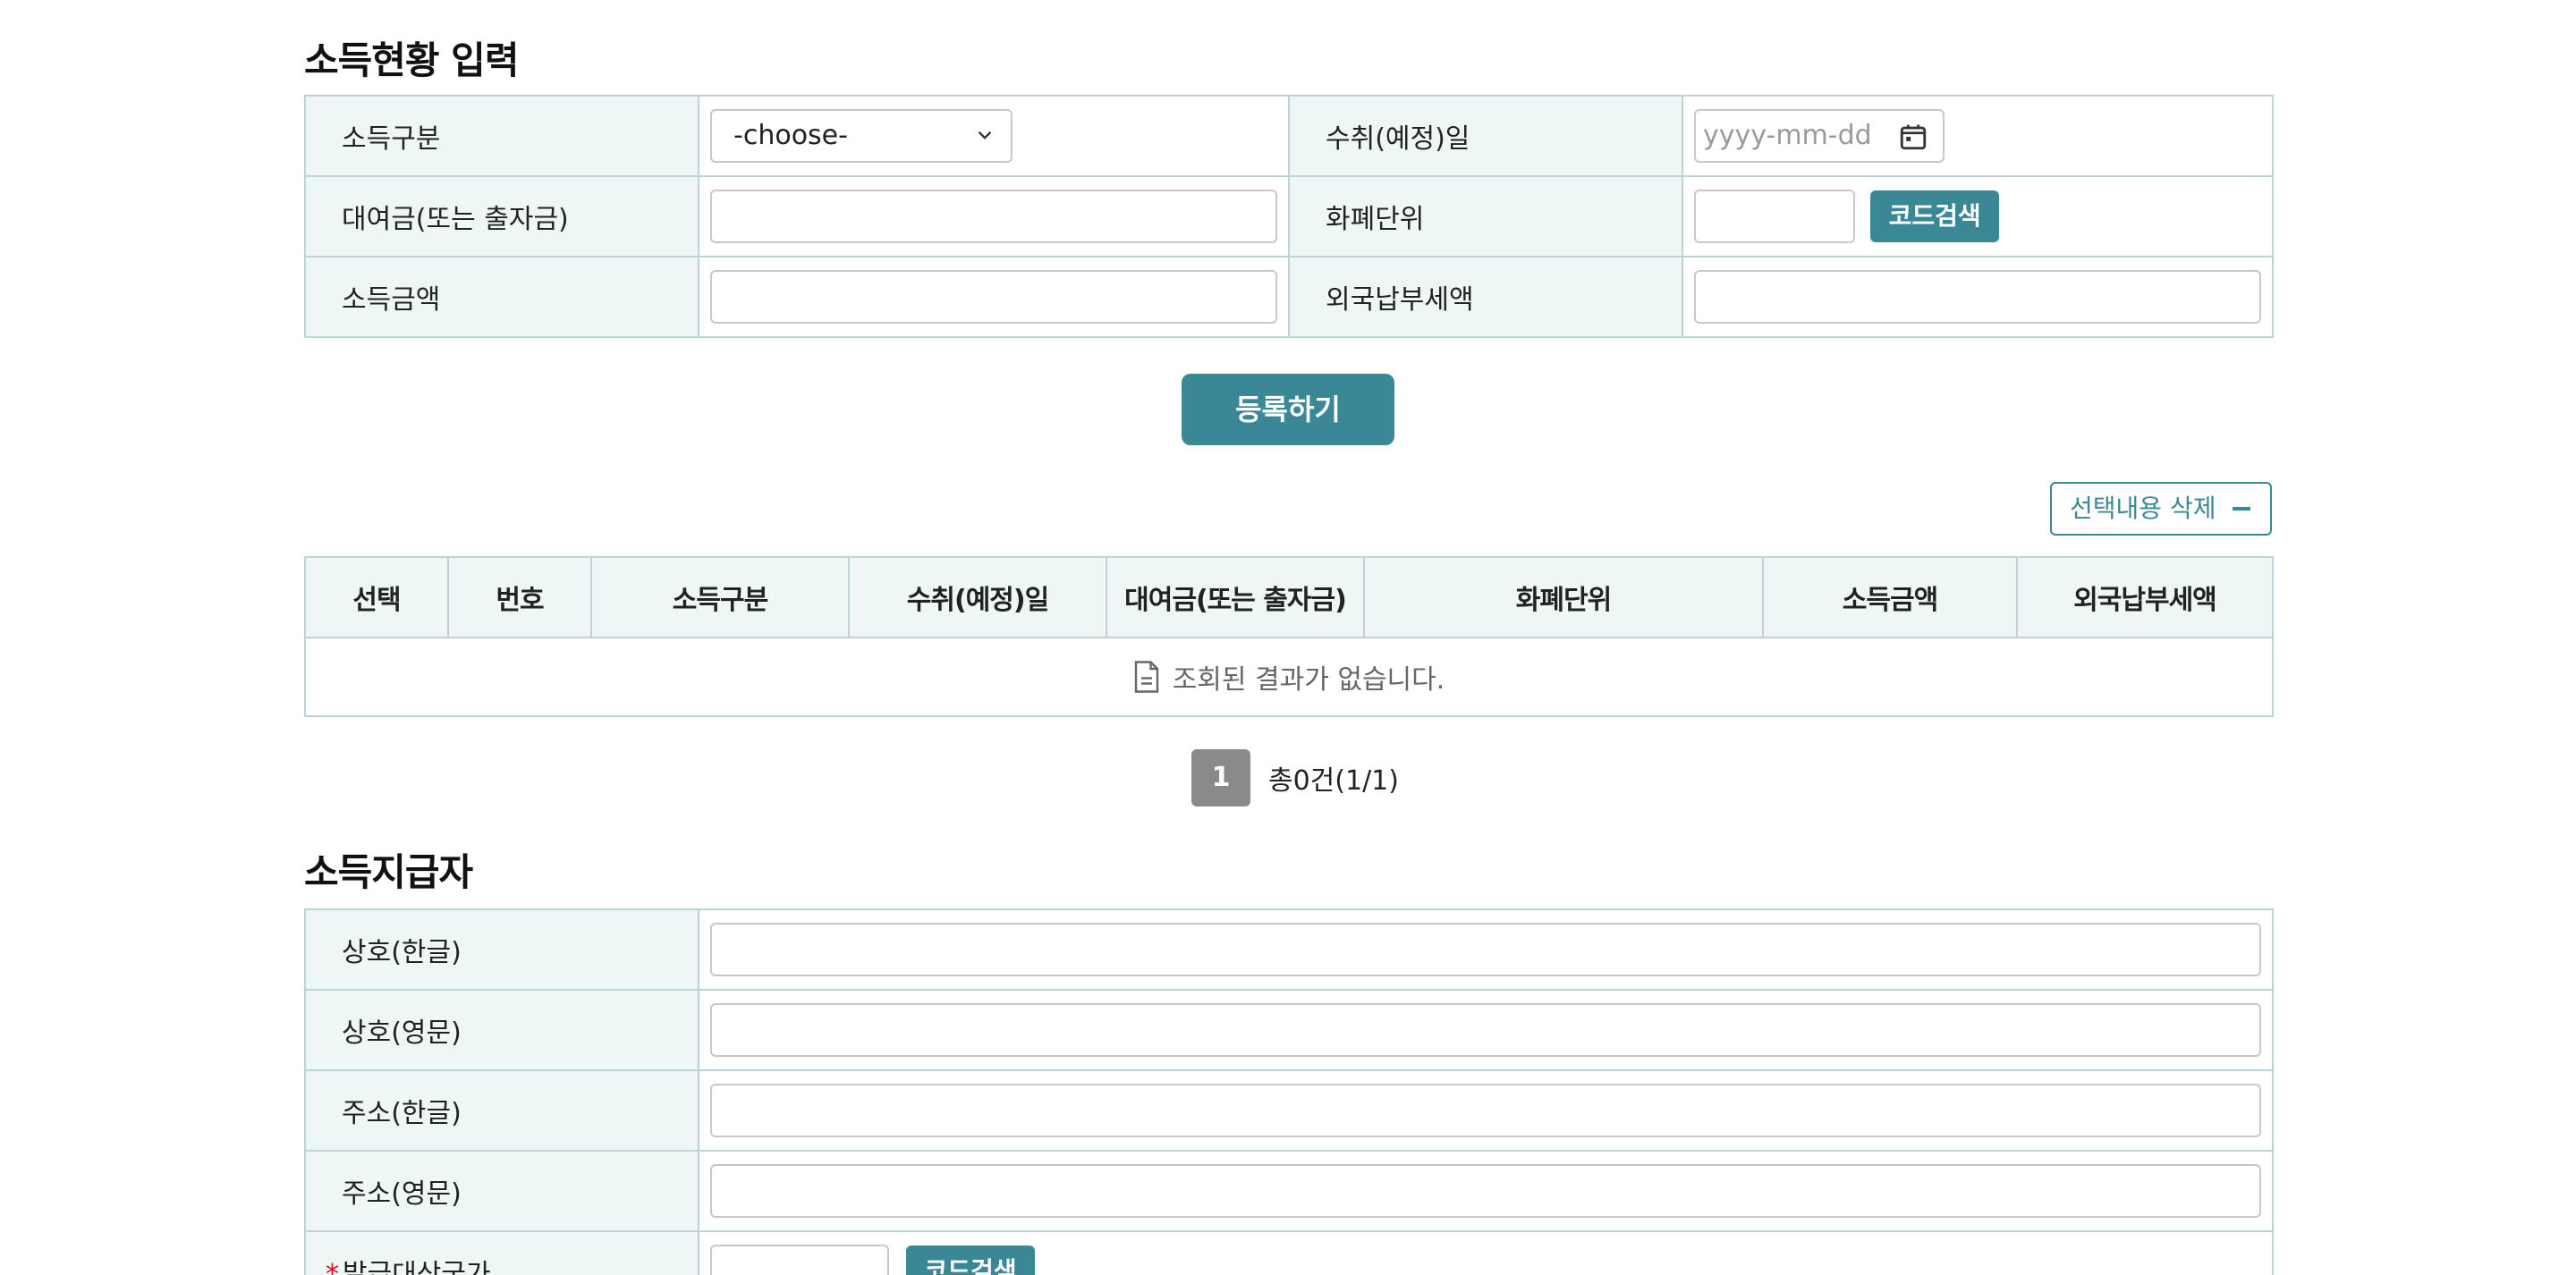  What do you see at coordinates (501, 297) in the screenshot?
I see `income-amount-label: 소득금액` at bounding box center [501, 297].